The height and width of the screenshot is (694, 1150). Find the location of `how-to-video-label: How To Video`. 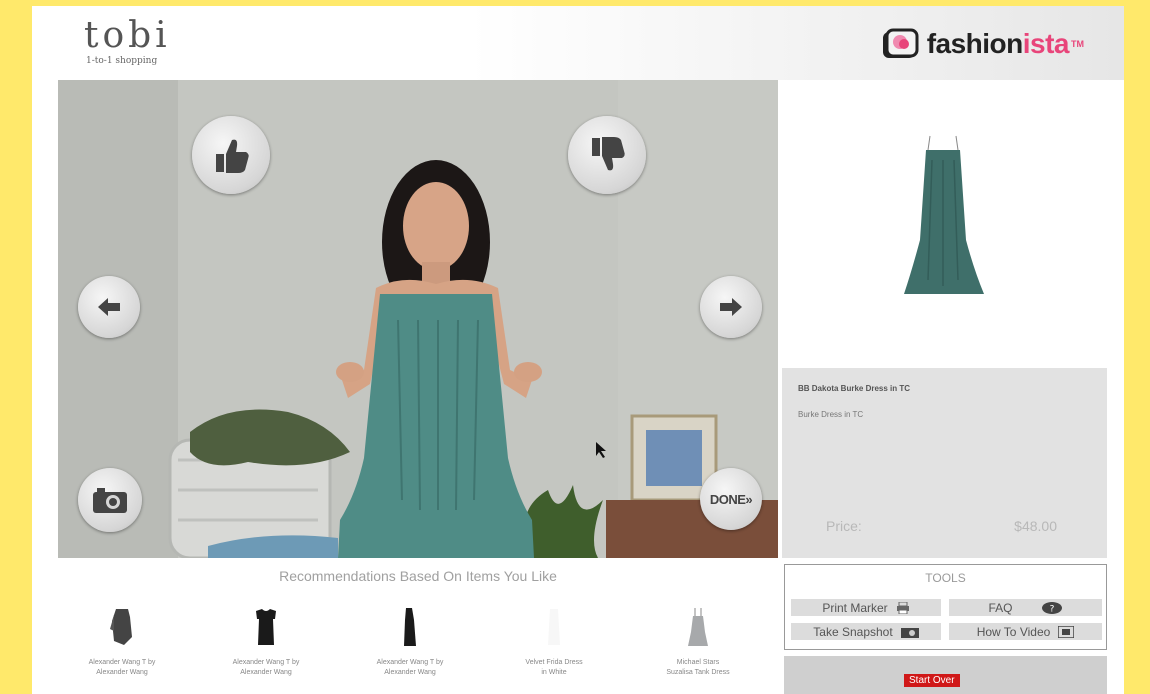

how-to-video-label: How To Video is located at coordinates (1013, 631).